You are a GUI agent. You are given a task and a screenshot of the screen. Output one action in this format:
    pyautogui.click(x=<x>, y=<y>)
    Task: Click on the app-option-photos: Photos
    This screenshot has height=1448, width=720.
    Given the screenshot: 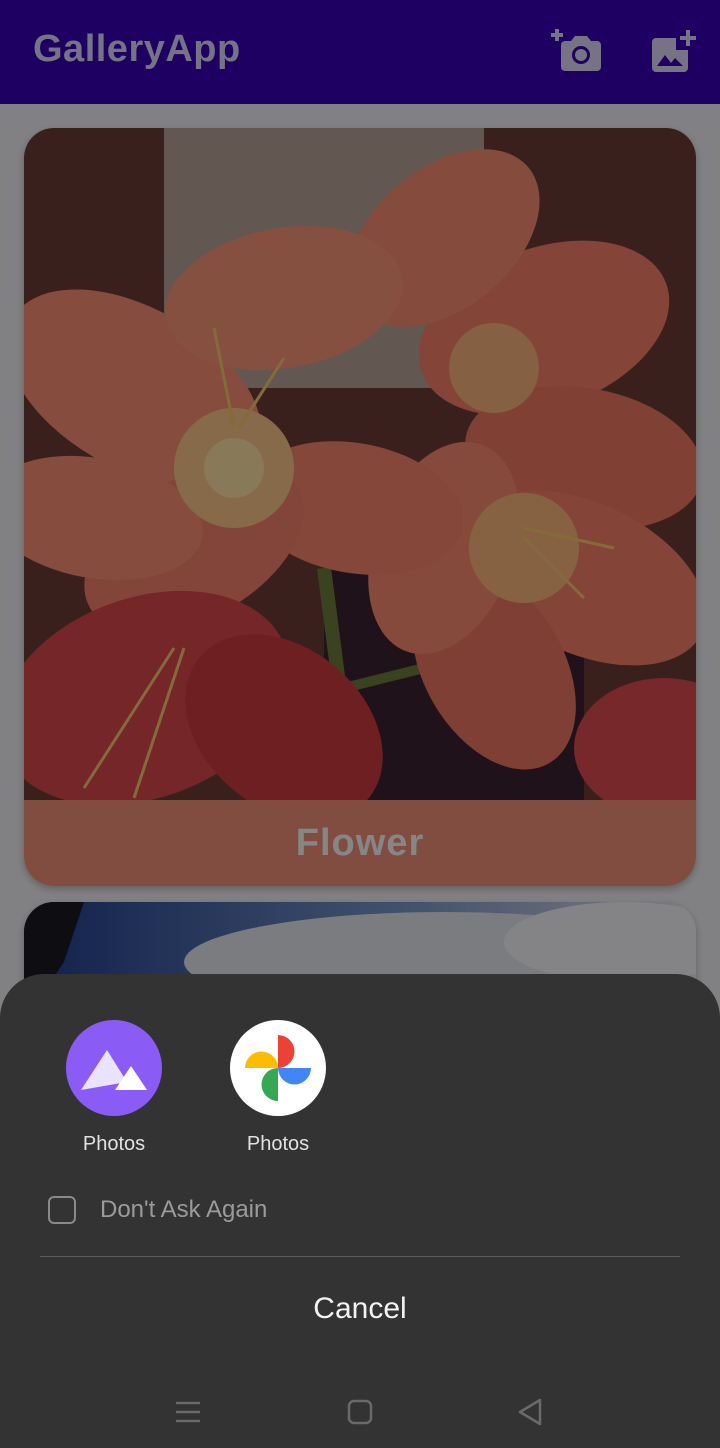 What is the action you would take?
    pyautogui.click(x=114, y=1088)
    